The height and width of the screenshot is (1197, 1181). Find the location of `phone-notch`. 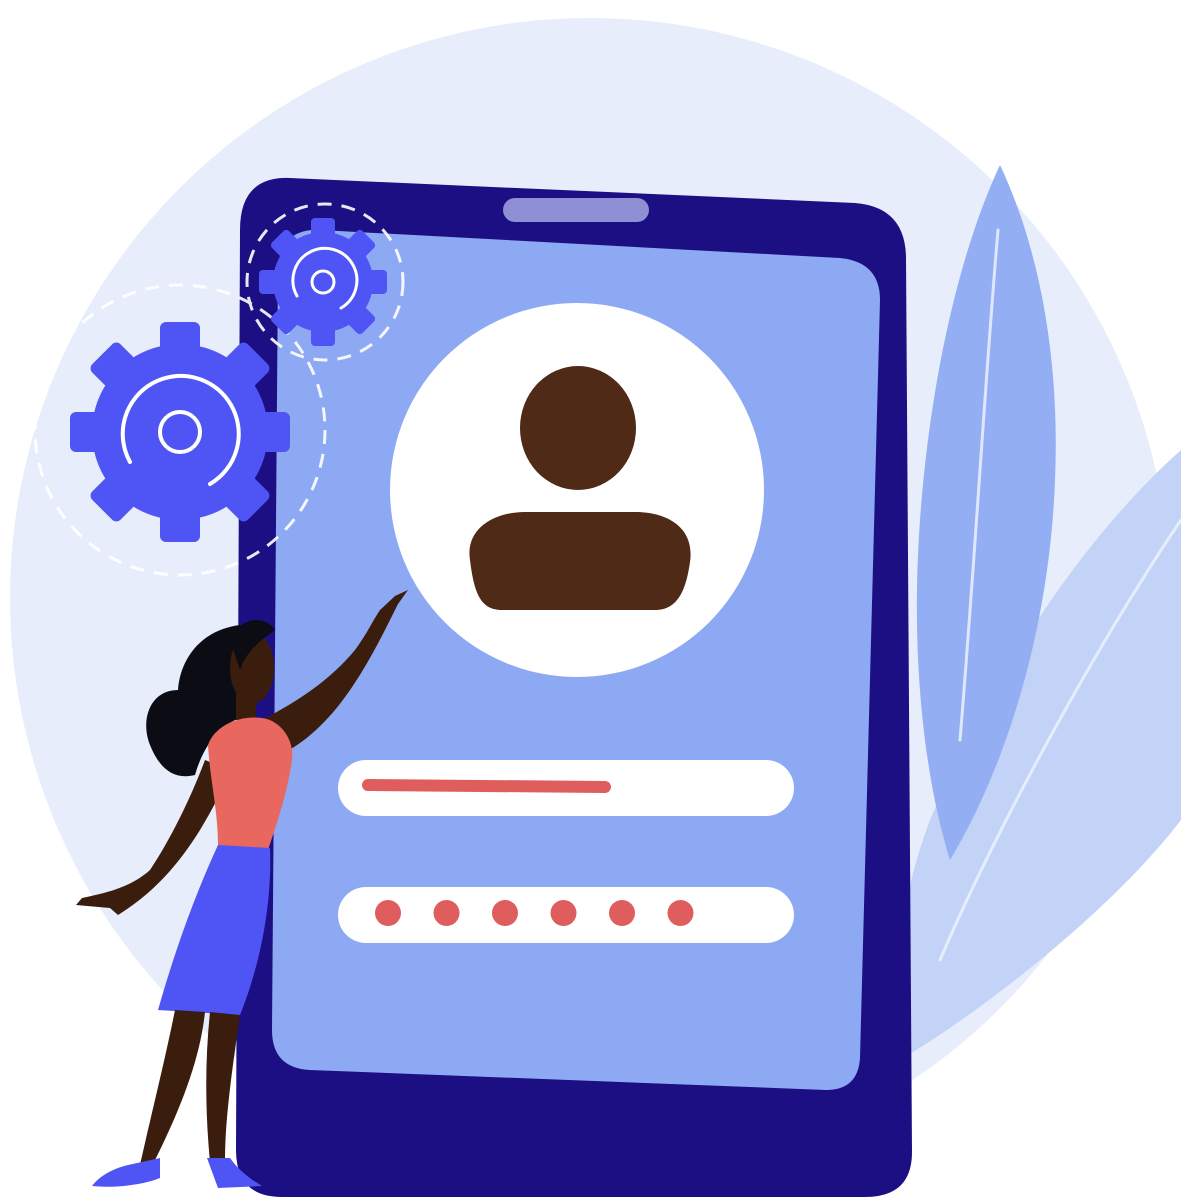

phone-notch is located at coordinates (576, 210).